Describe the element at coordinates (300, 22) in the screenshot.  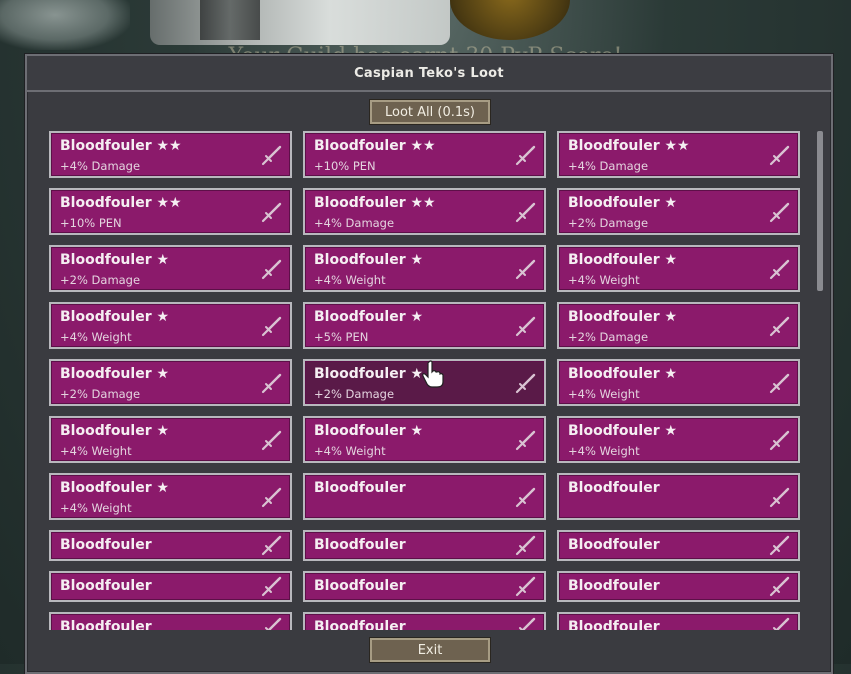
I see `background-scroll` at that location.